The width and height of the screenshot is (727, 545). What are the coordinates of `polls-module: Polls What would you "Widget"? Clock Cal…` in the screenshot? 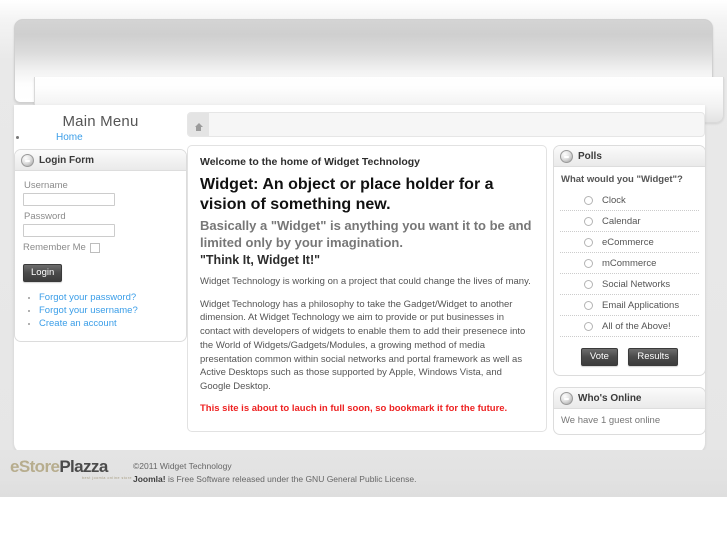 It's located at (629, 260).